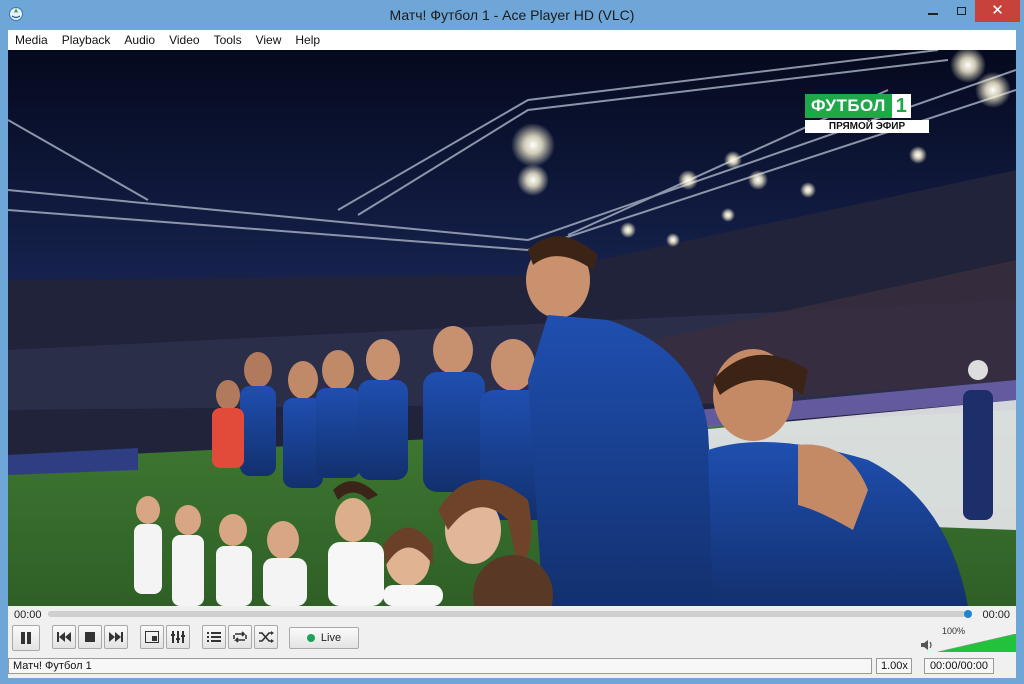 The image size is (1024, 684). I want to click on menu-help: Help, so click(307, 40).